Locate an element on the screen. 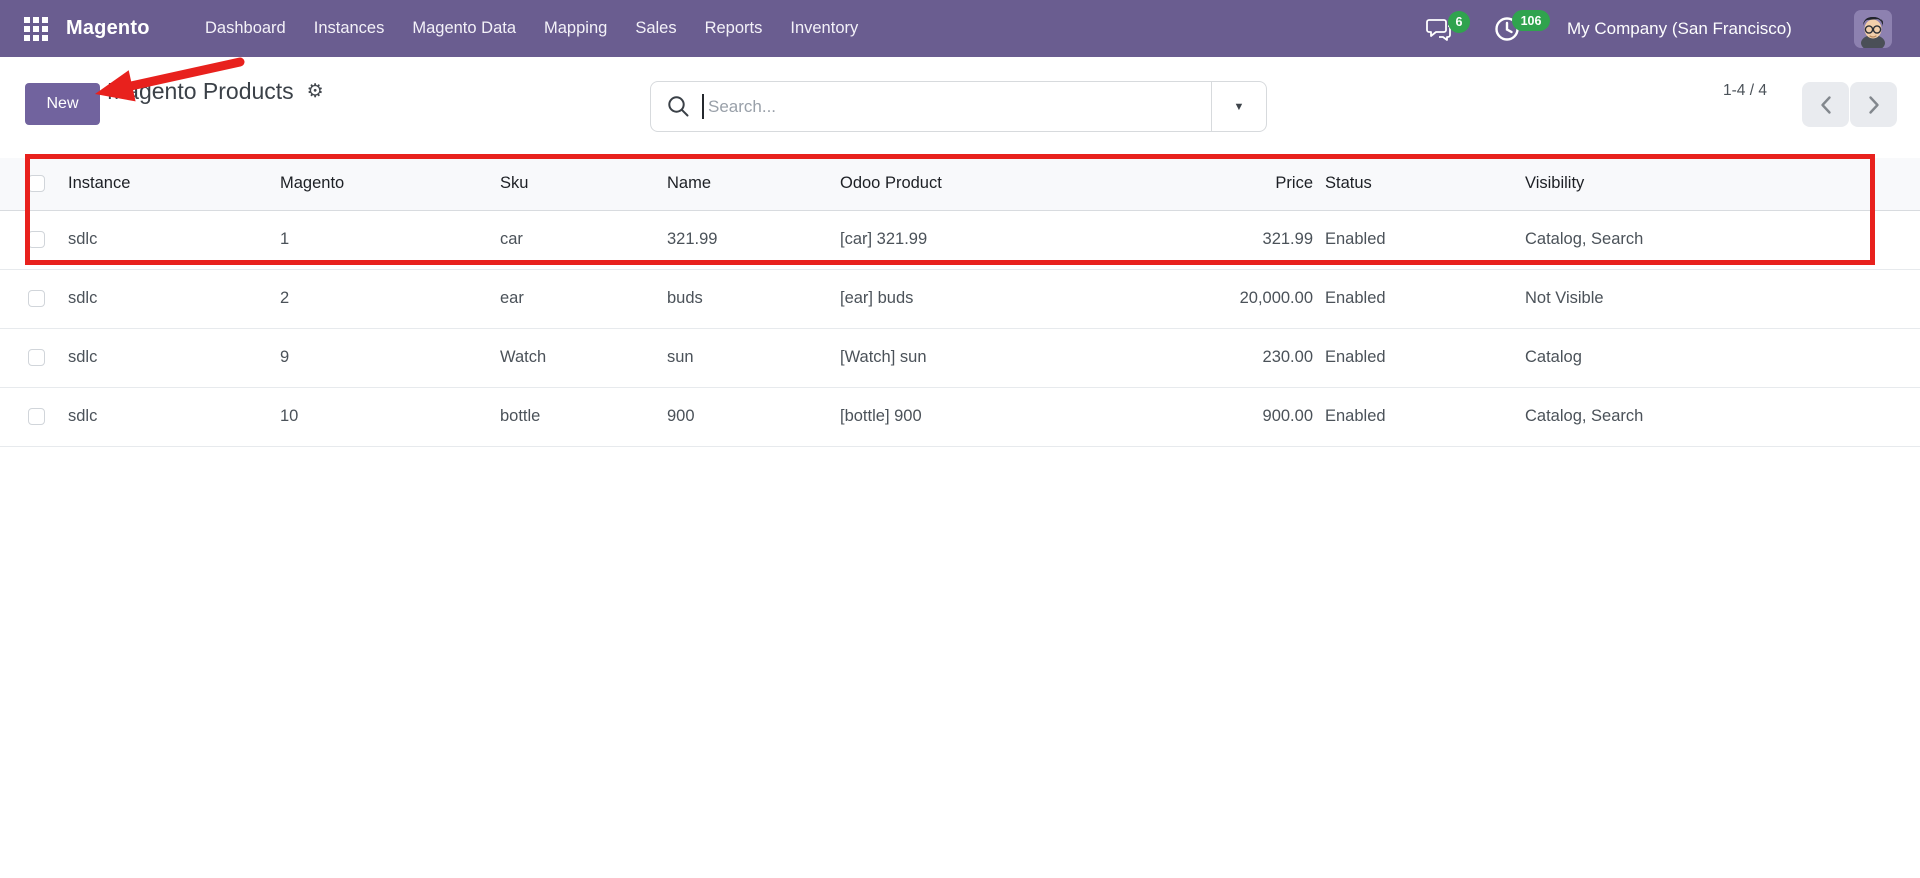 The height and width of the screenshot is (878, 1920). apps-grid-icon is located at coordinates (36, 29).